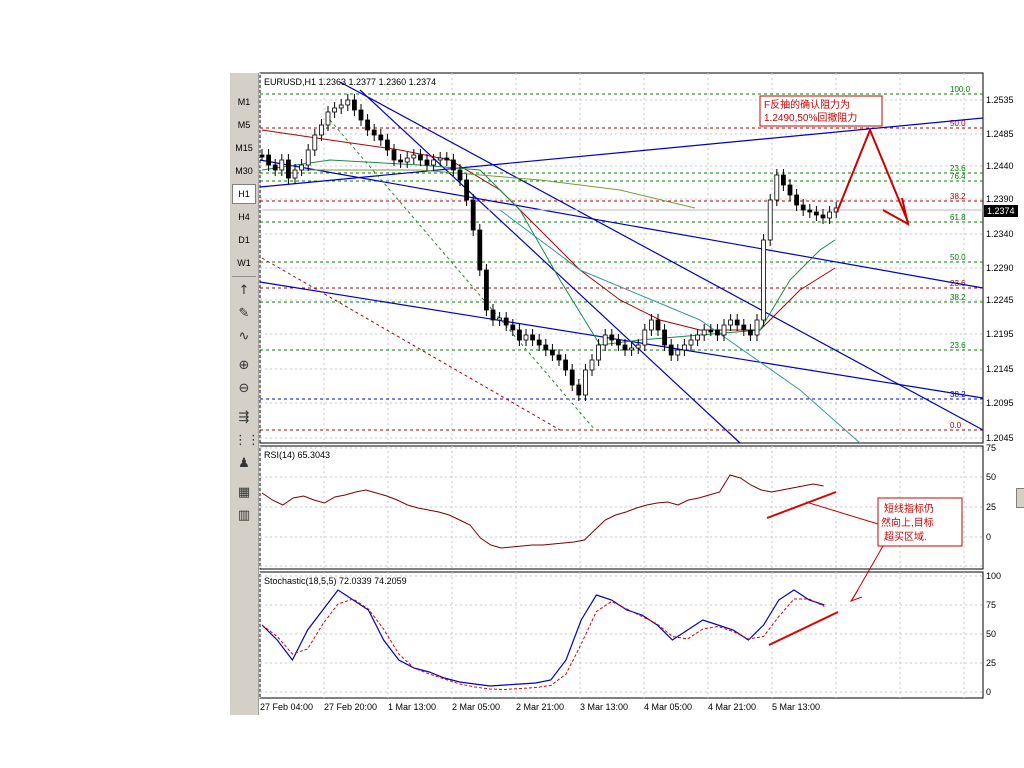 The width and height of the screenshot is (1024, 768). I want to click on time-label: 2 Mar 05:00, so click(476, 707).